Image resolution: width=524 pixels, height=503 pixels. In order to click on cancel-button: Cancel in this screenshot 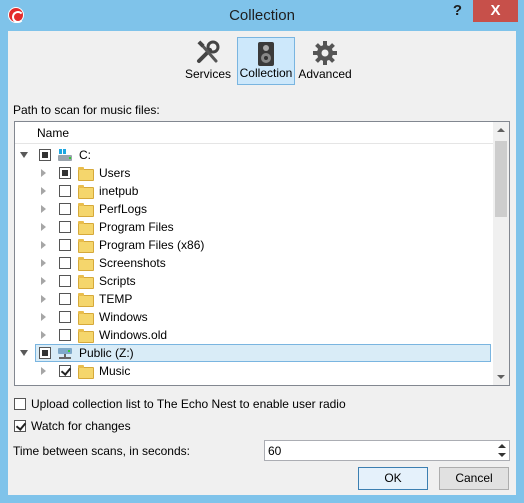, I will do `click(474, 478)`.